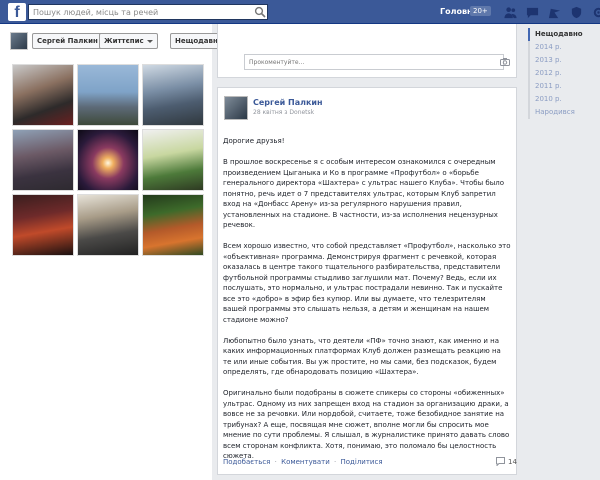  I want to click on share-link: Поділитися, so click(361, 462).